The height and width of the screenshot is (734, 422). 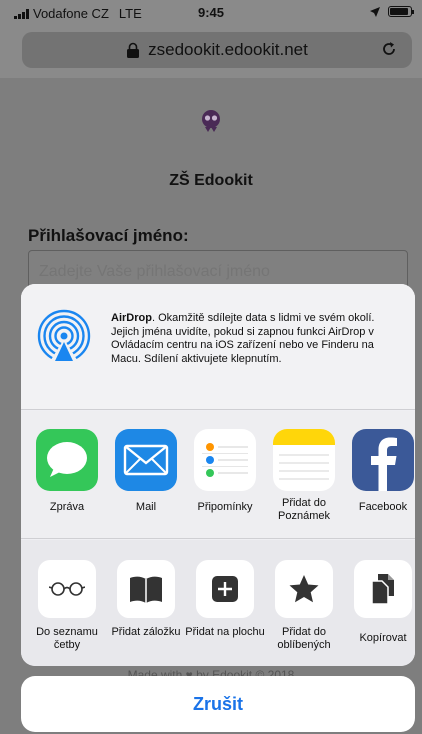 I want to click on share-app-label: Facebook, so click(x=383, y=507).